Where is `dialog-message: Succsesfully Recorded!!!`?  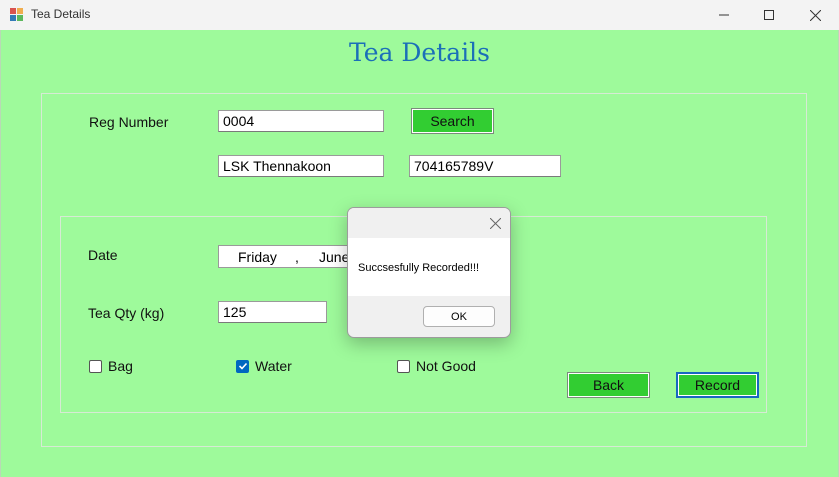
dialog-message: Succsesfully Recorded!!! is located at coordinates (419, 268).